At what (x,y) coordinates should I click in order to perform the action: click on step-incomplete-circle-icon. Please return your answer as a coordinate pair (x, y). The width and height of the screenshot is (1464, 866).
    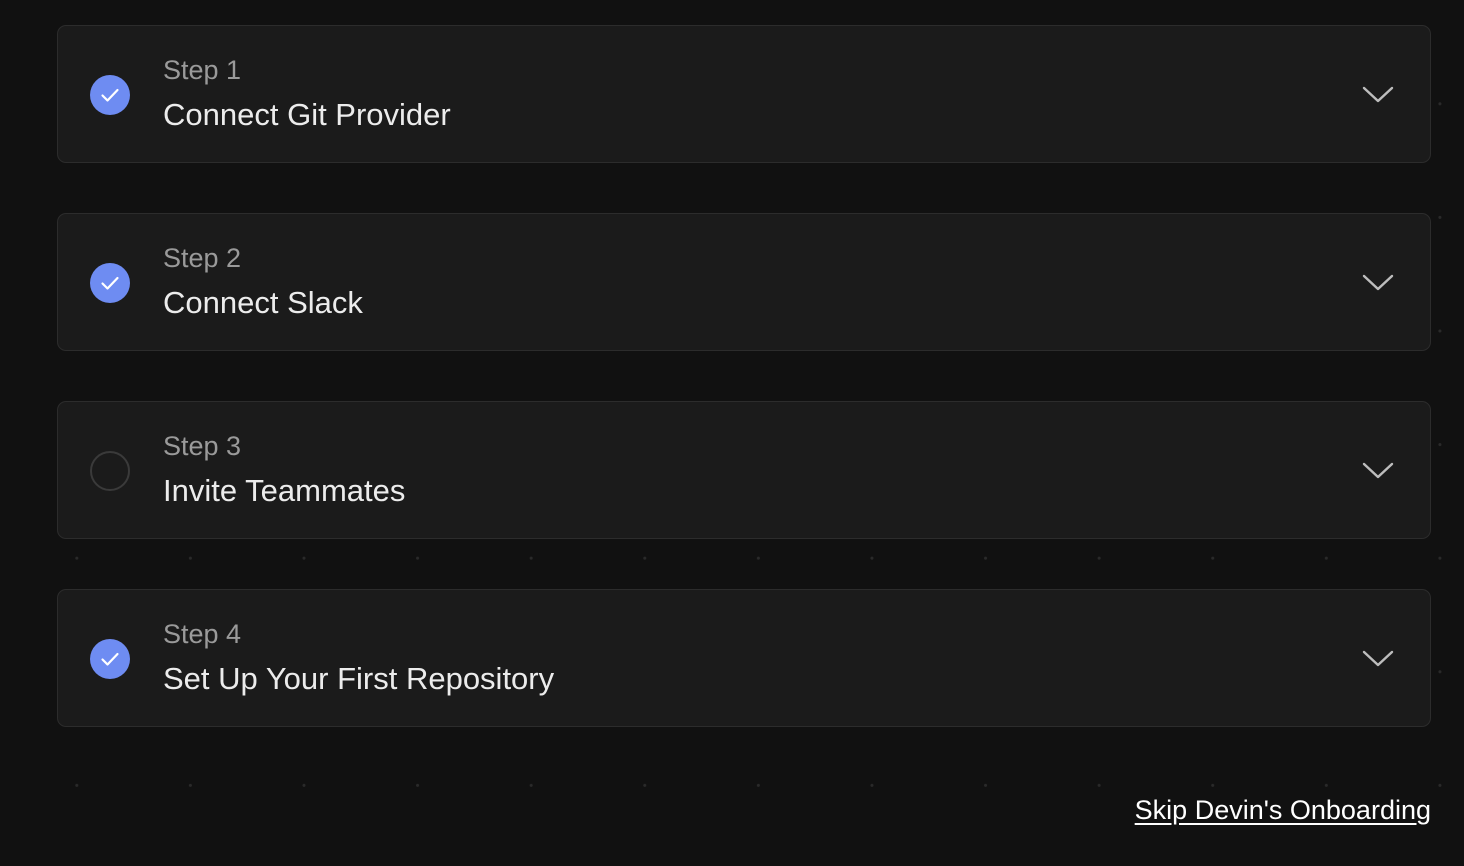
    Looking at the image, I should click on (110, 471).